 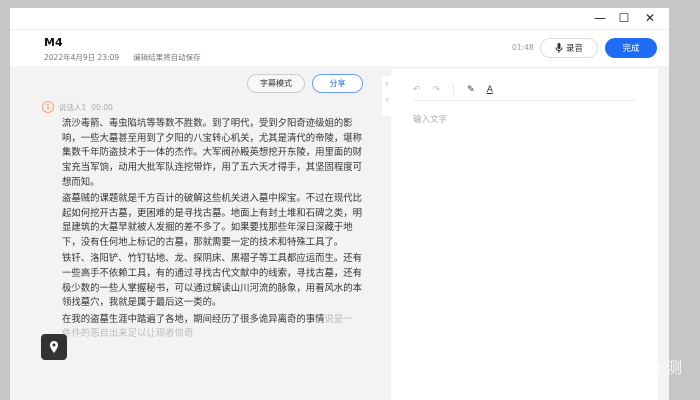 I want to click on speaker-number: 1, so click(x=48, y=107).